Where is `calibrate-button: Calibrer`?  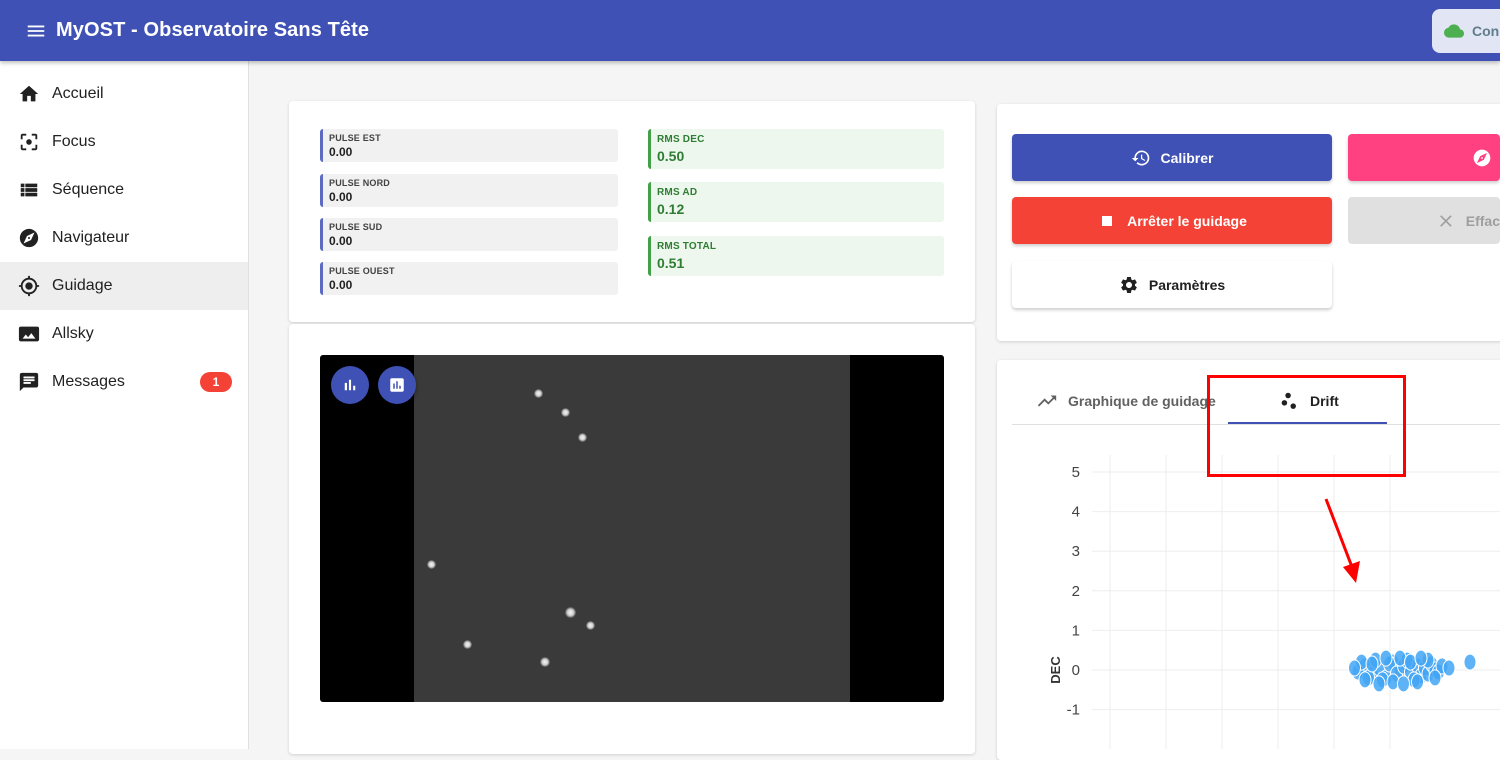 calibrate-button: Calibrer is located at coordinates (1172, 157).